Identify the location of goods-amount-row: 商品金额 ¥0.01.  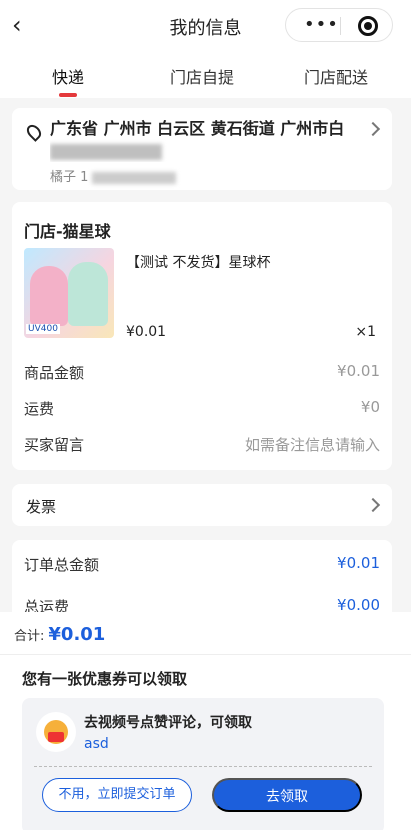
(202, 372).